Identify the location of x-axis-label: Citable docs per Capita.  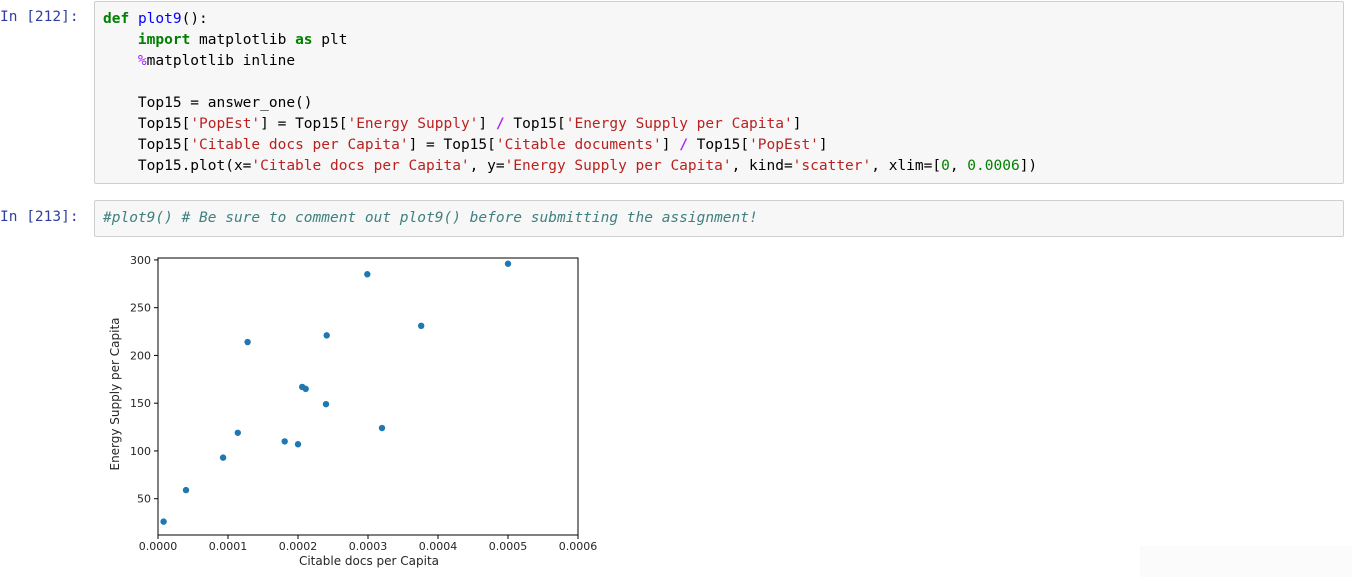
(369, 561).